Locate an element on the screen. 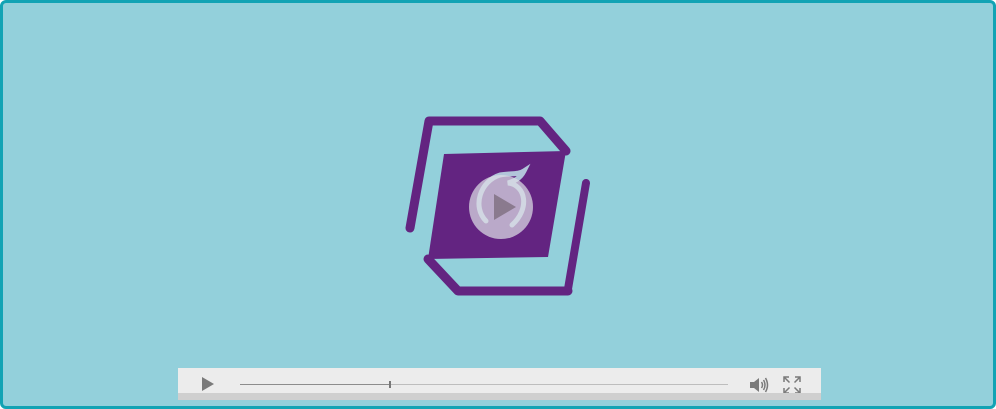 The height and width of the screenshot is (409, 996). seek-handle is located at coordinates (390, 384).